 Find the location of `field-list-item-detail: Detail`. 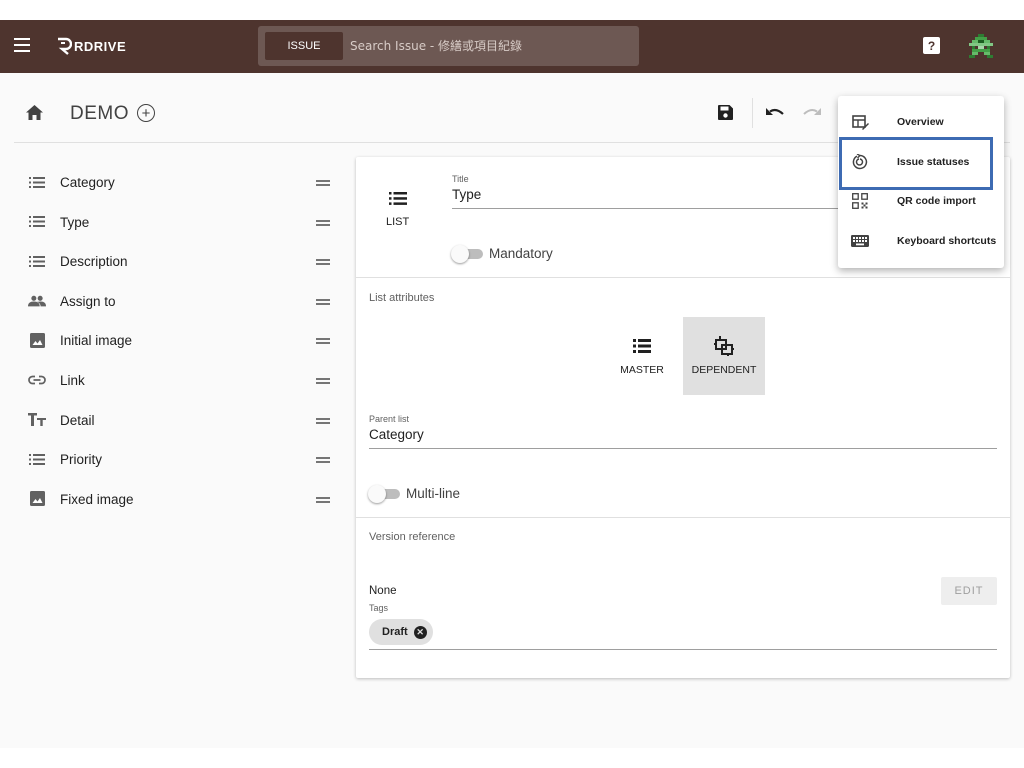

field-list-item-detail: Detail is located at coordinates (179, 420).